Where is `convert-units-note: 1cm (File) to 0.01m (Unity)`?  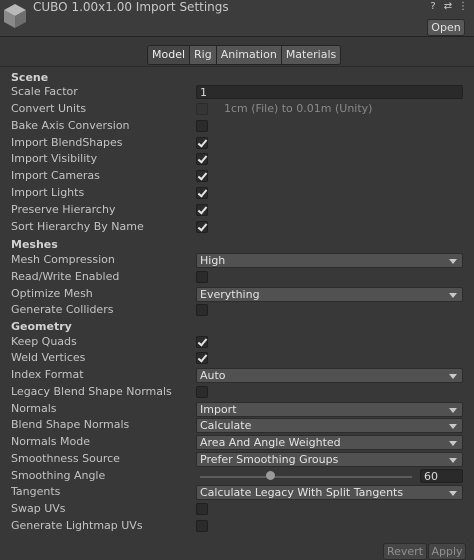 convert-units-note: 1cm (File) to 0.01m (Unity) is located at coordinates (298, 108).